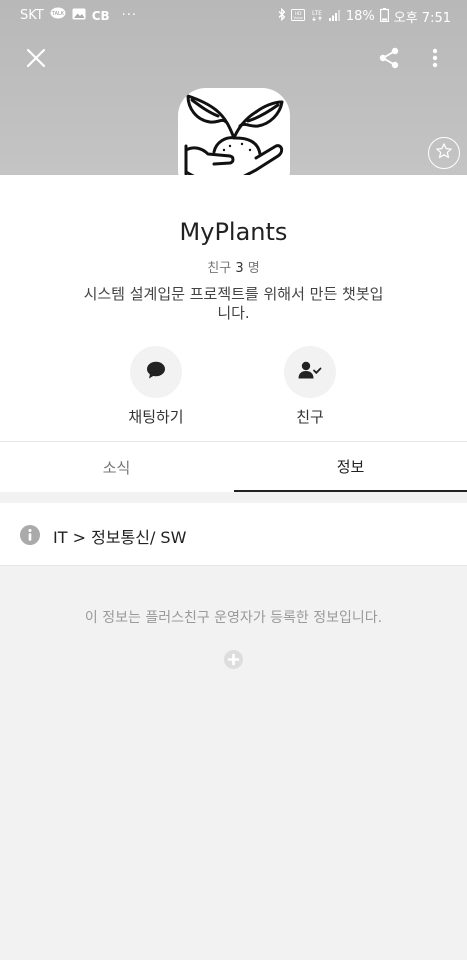  I want to click on battery-percent: 18%, so click(360, 16).